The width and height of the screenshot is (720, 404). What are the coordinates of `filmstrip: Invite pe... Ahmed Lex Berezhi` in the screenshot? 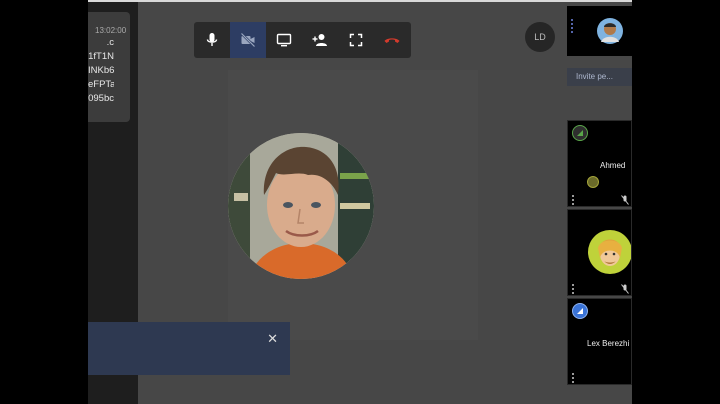 It's located at (599, 202).